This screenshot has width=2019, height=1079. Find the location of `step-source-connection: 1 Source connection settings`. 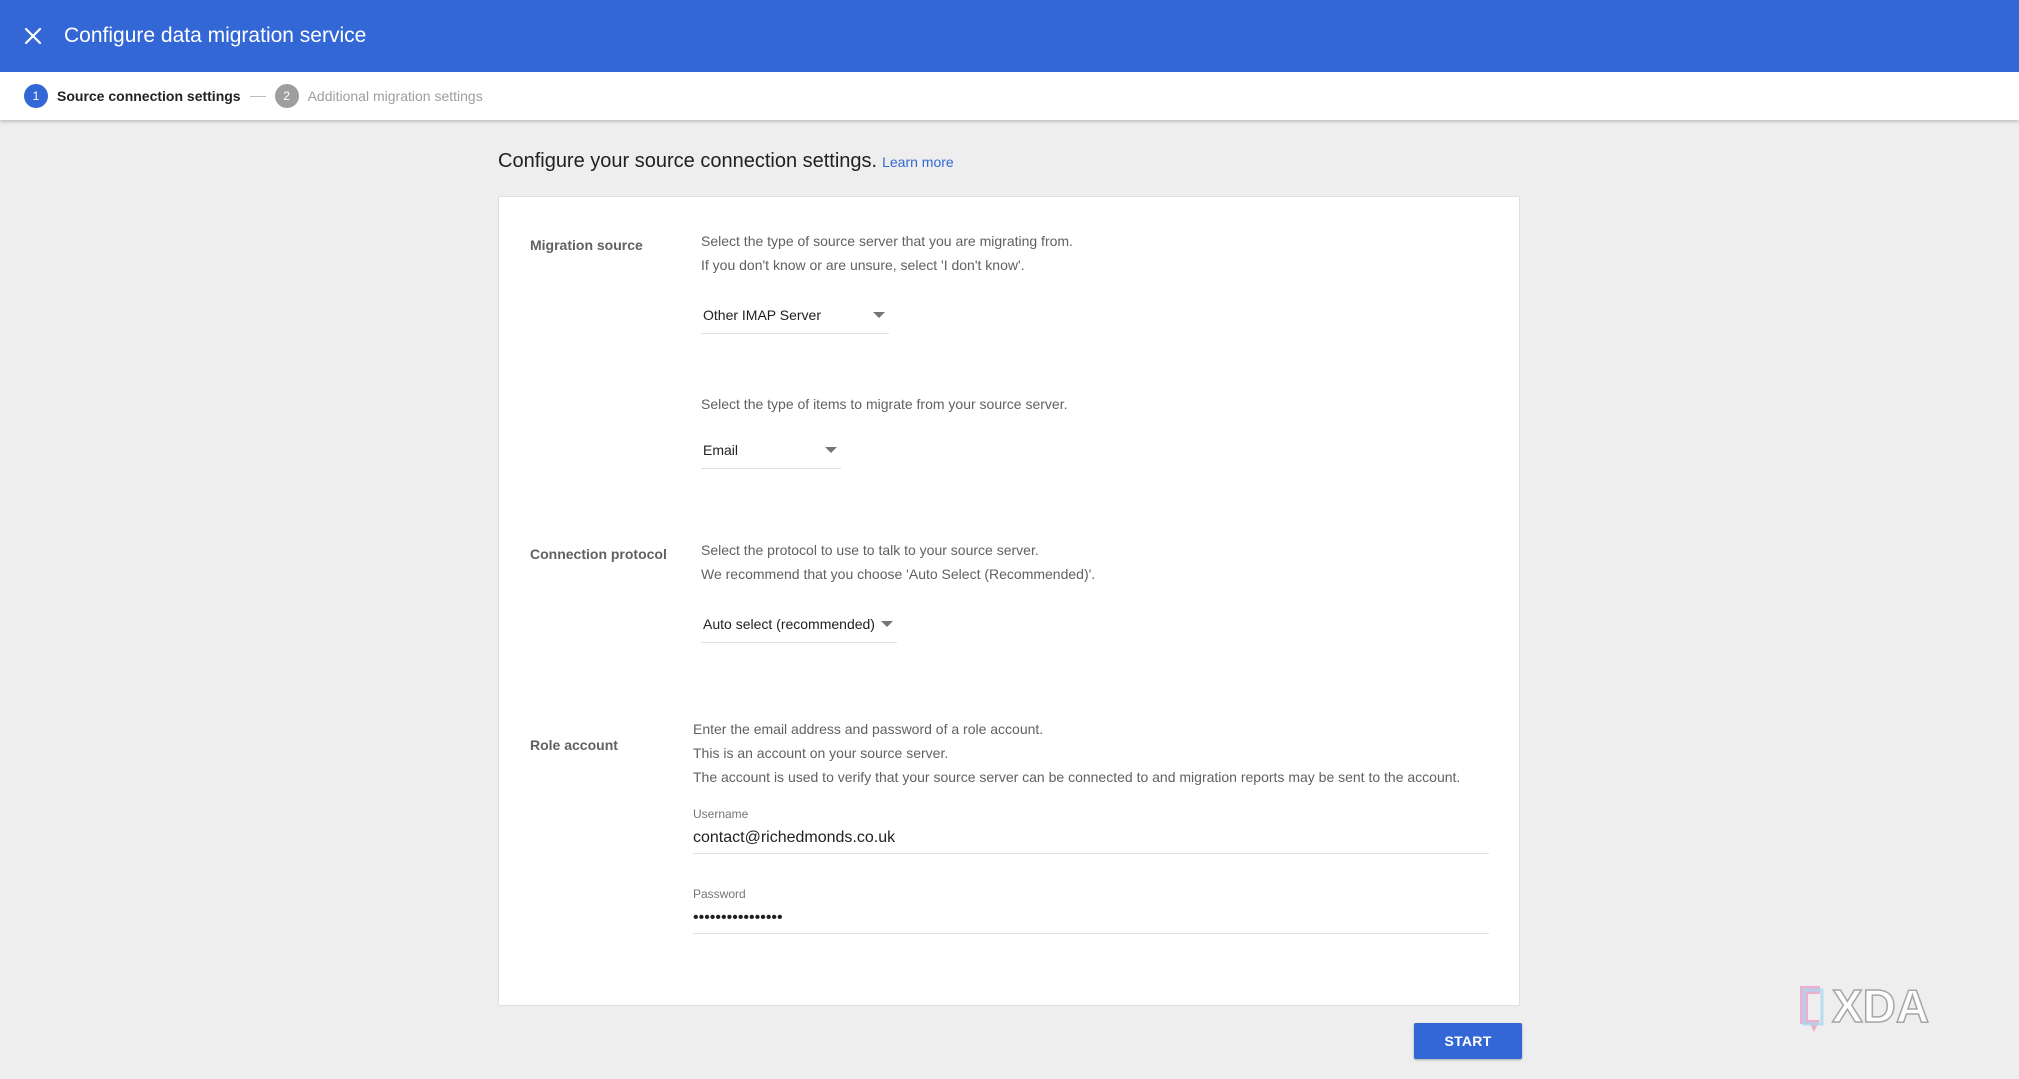

step-source-connection: 1 Source connection settings is located at coordinates (132, 96).